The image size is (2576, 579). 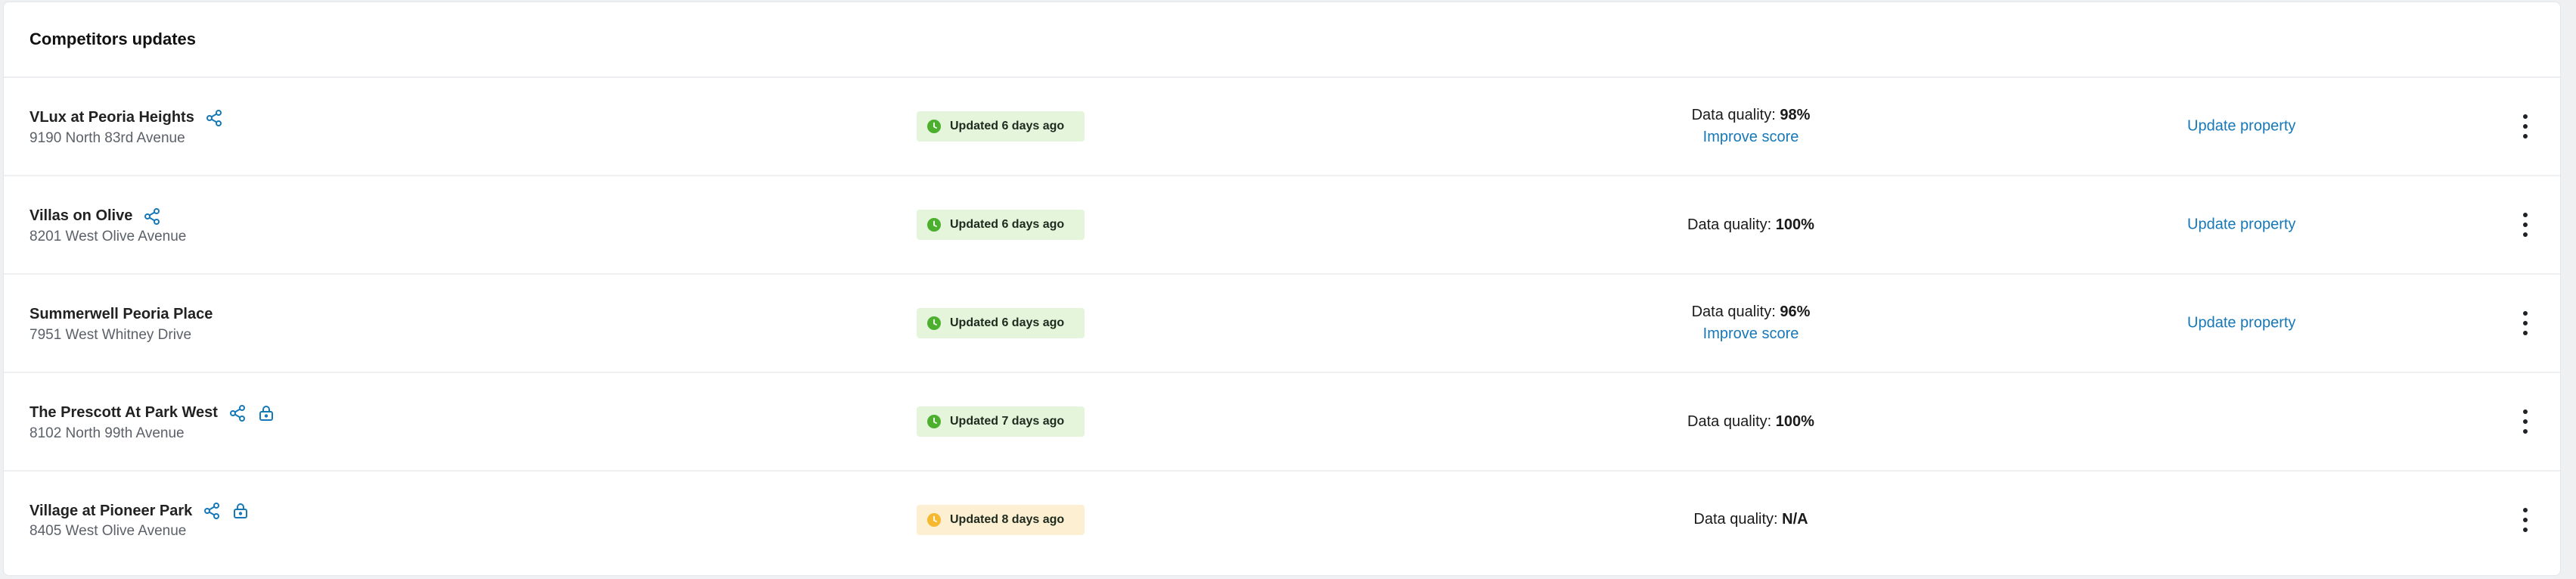 What do you see at coordinates (108, 236) in the screenshot?
I see `property-address: 8201 West Olive Avenue` at bounding box center [108, 236].